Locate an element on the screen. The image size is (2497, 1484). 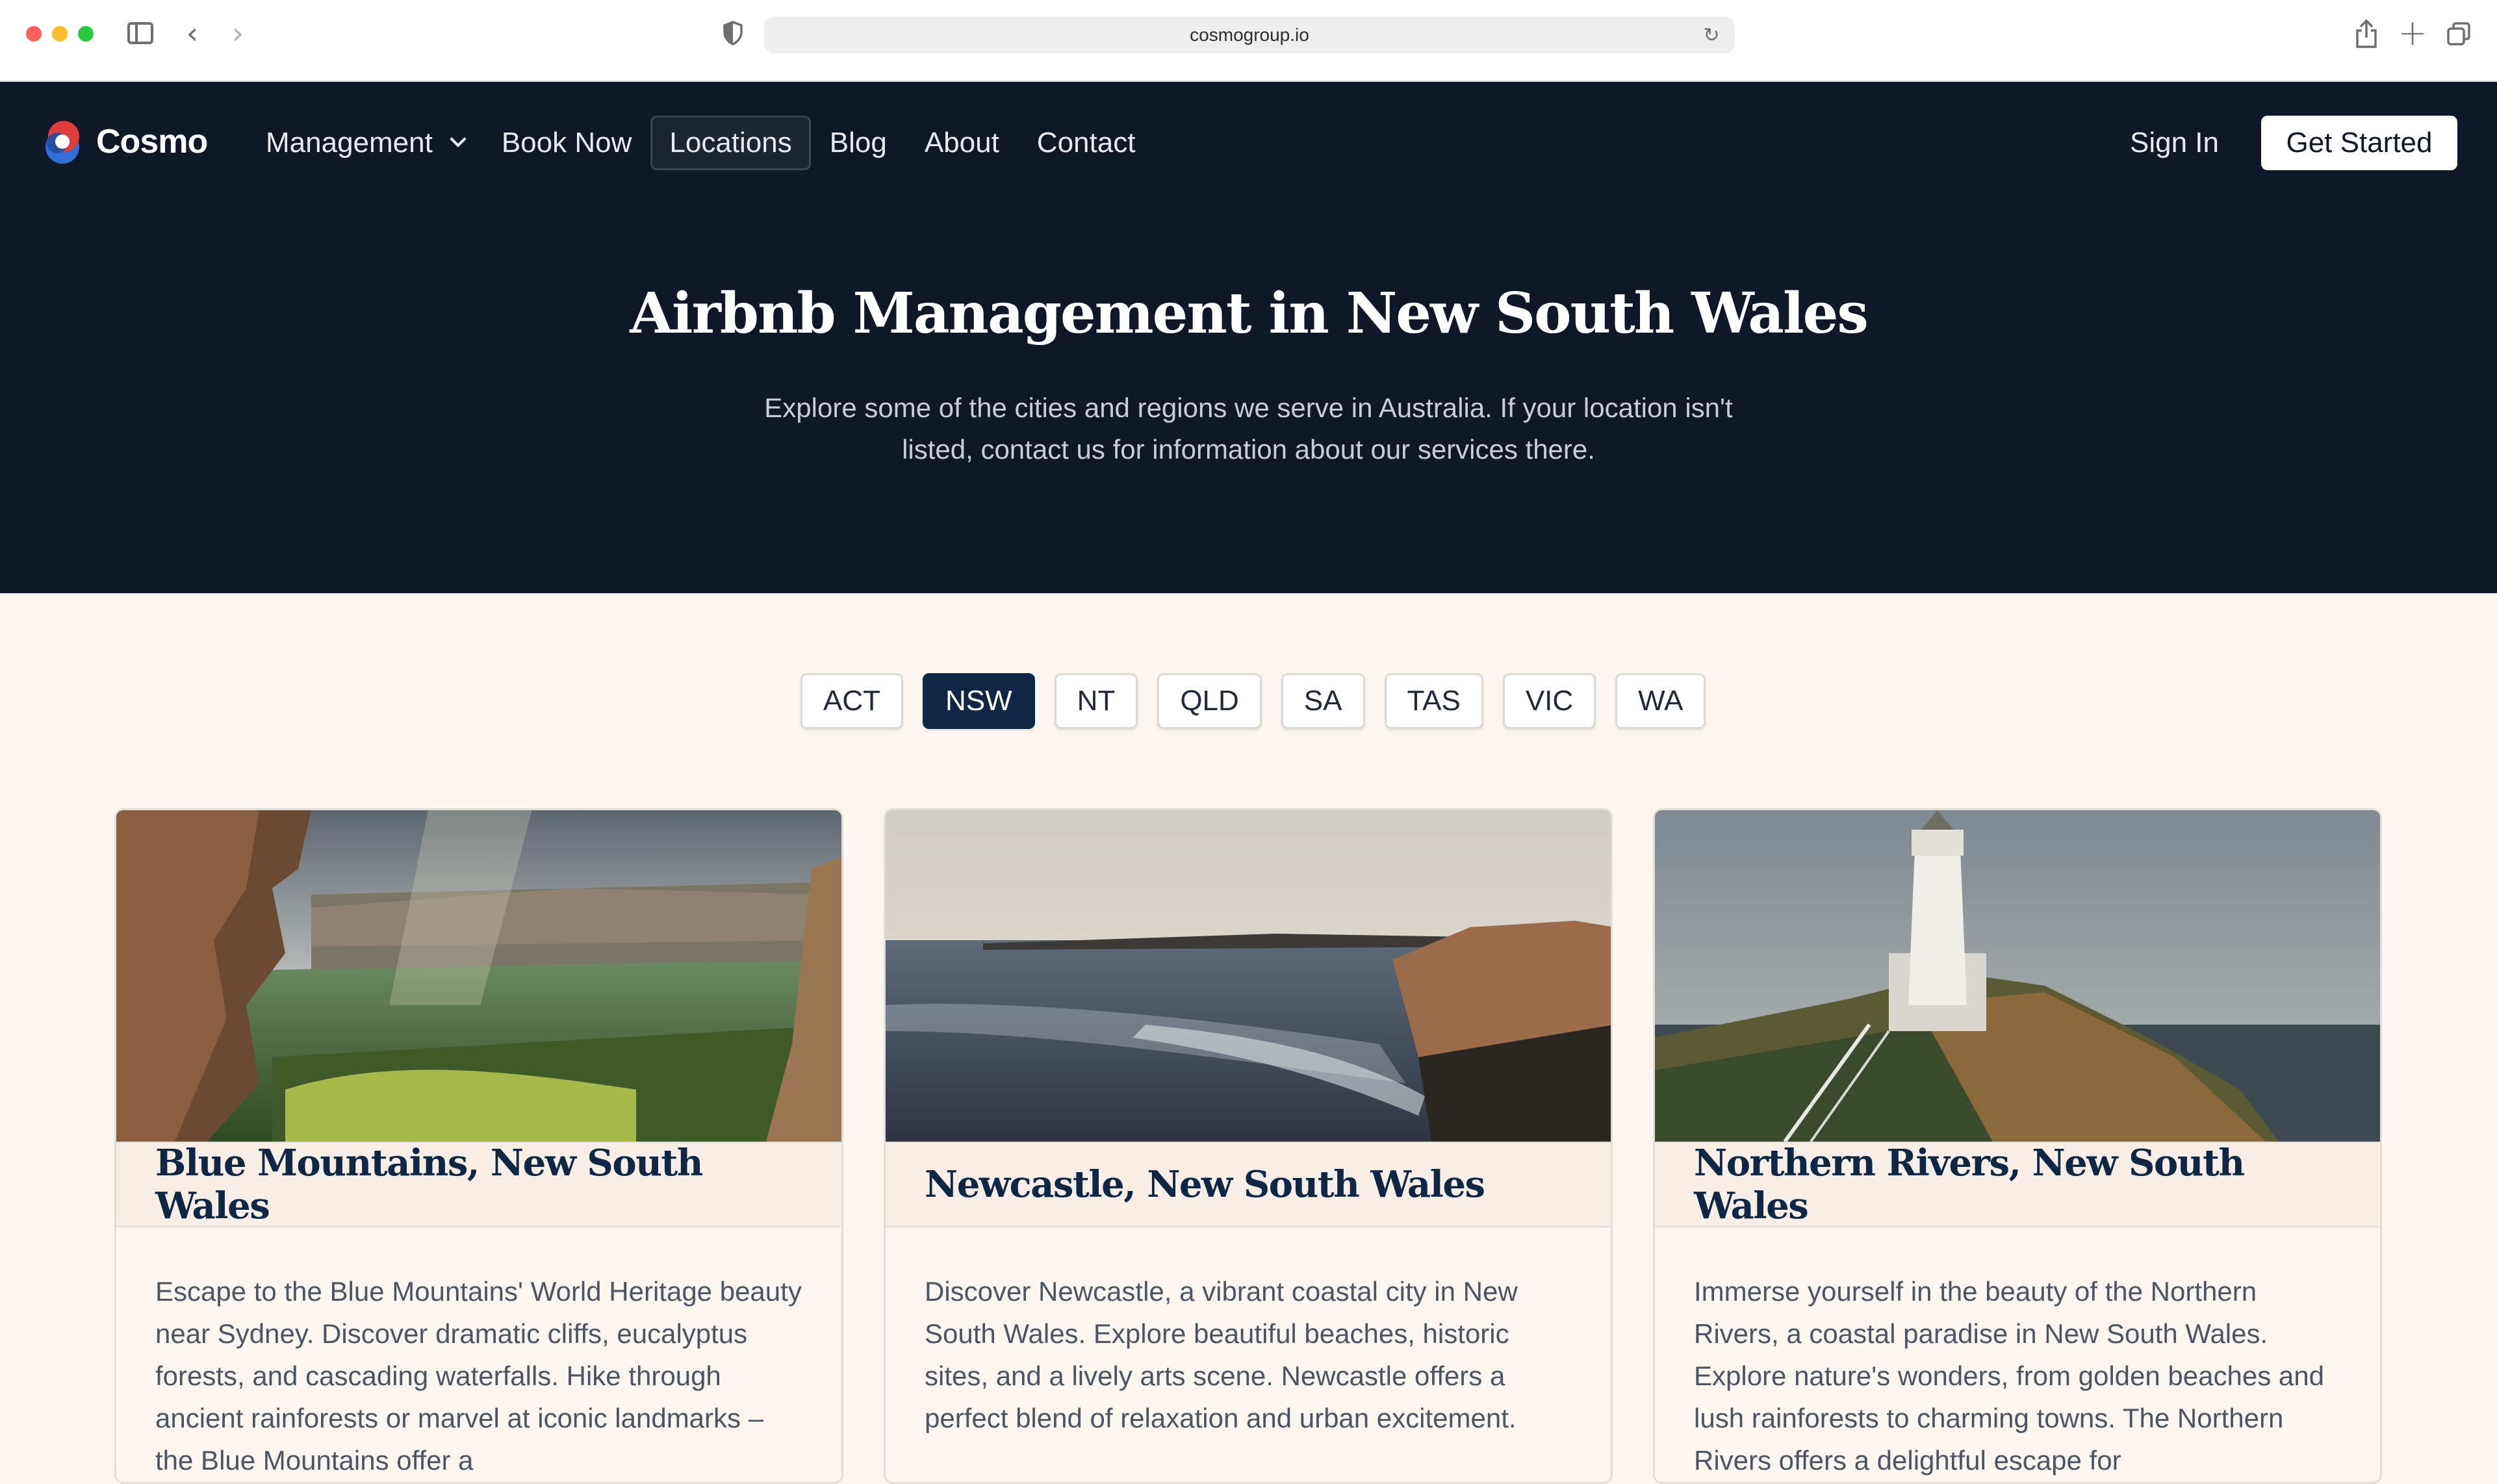
state-tab-vic: VIC is located at coordinates (1549, 701).